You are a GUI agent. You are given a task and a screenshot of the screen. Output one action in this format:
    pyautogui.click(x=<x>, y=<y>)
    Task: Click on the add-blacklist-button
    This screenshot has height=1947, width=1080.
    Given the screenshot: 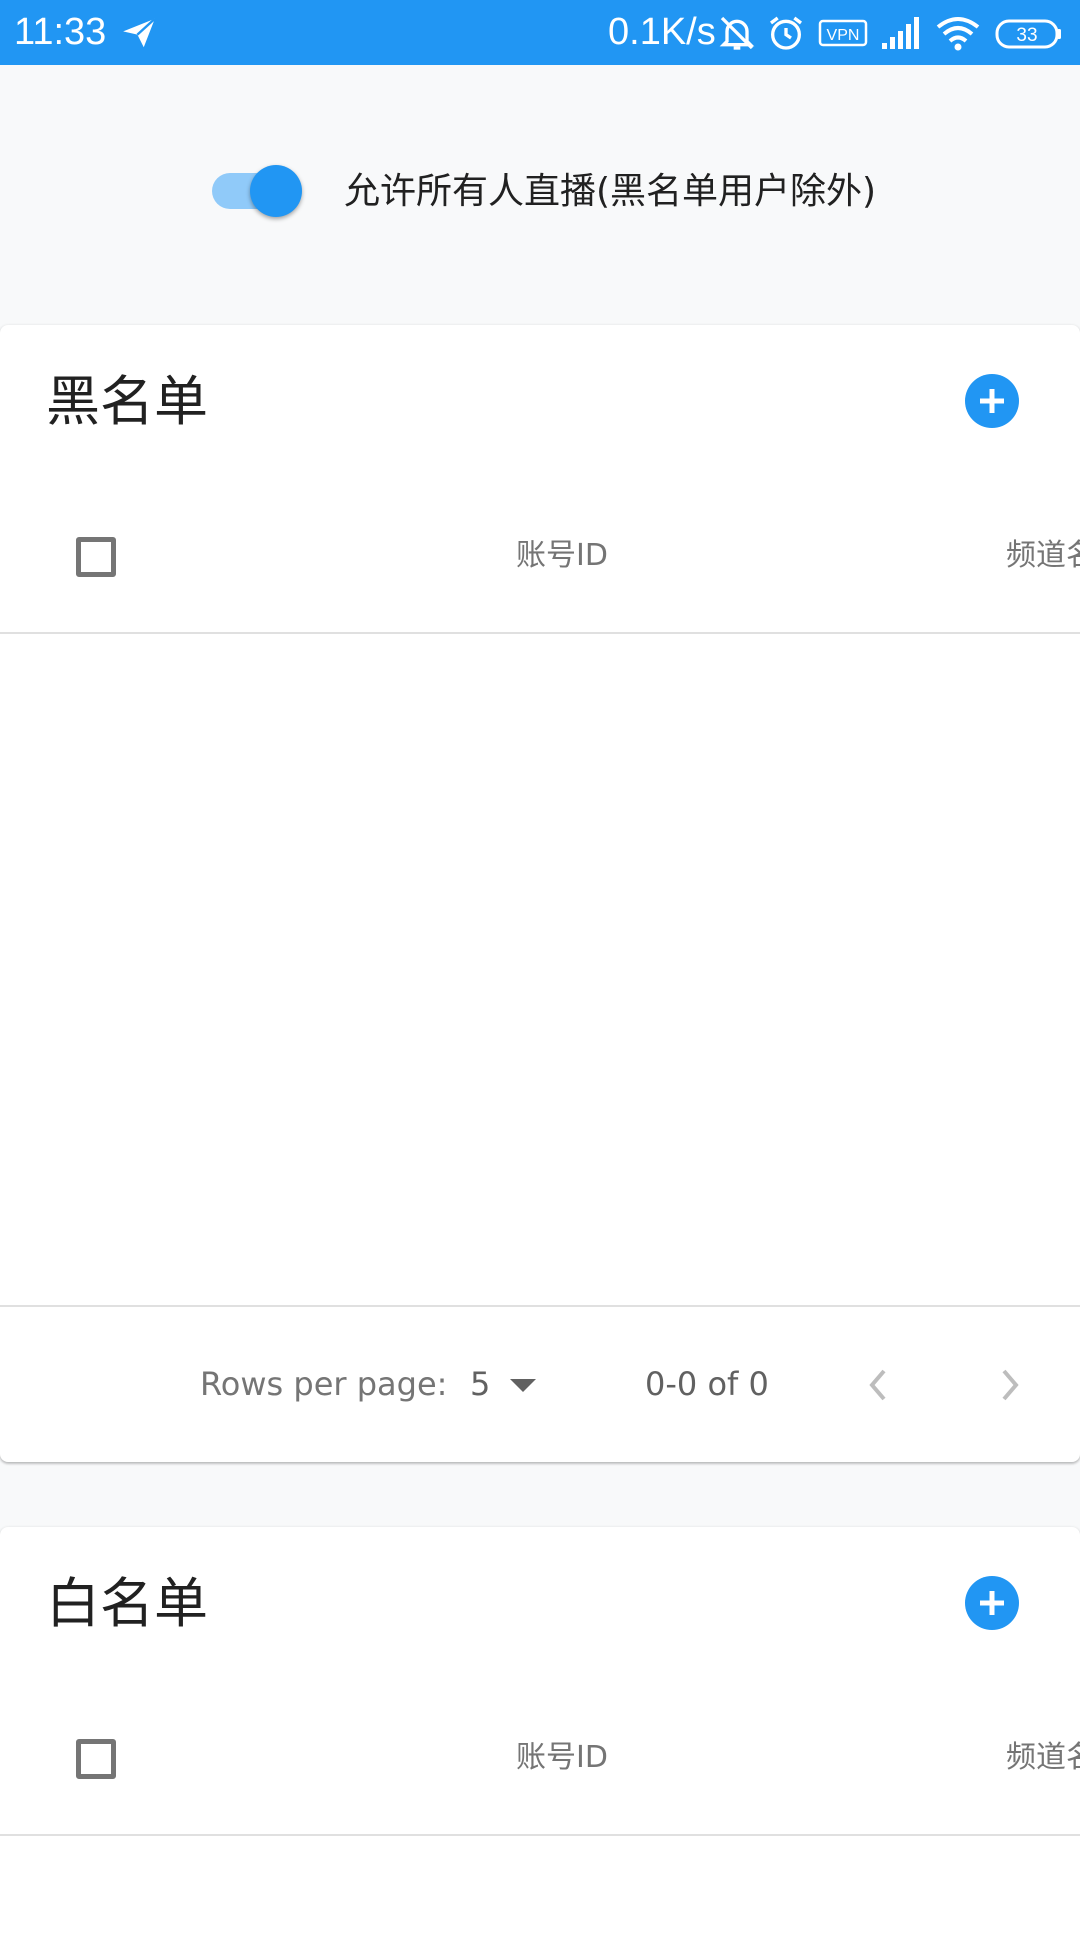 What is the action you would take?
    pyautogui.click(x=992, y=401)
    